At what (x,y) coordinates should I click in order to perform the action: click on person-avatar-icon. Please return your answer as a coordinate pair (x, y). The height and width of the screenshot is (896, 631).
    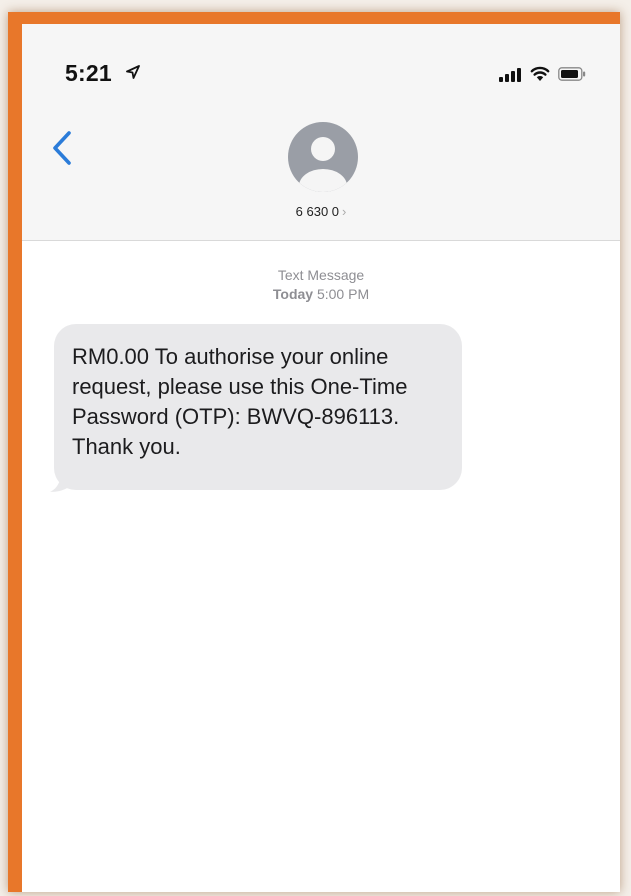
    Looking at the image, I should click on (323, 157).